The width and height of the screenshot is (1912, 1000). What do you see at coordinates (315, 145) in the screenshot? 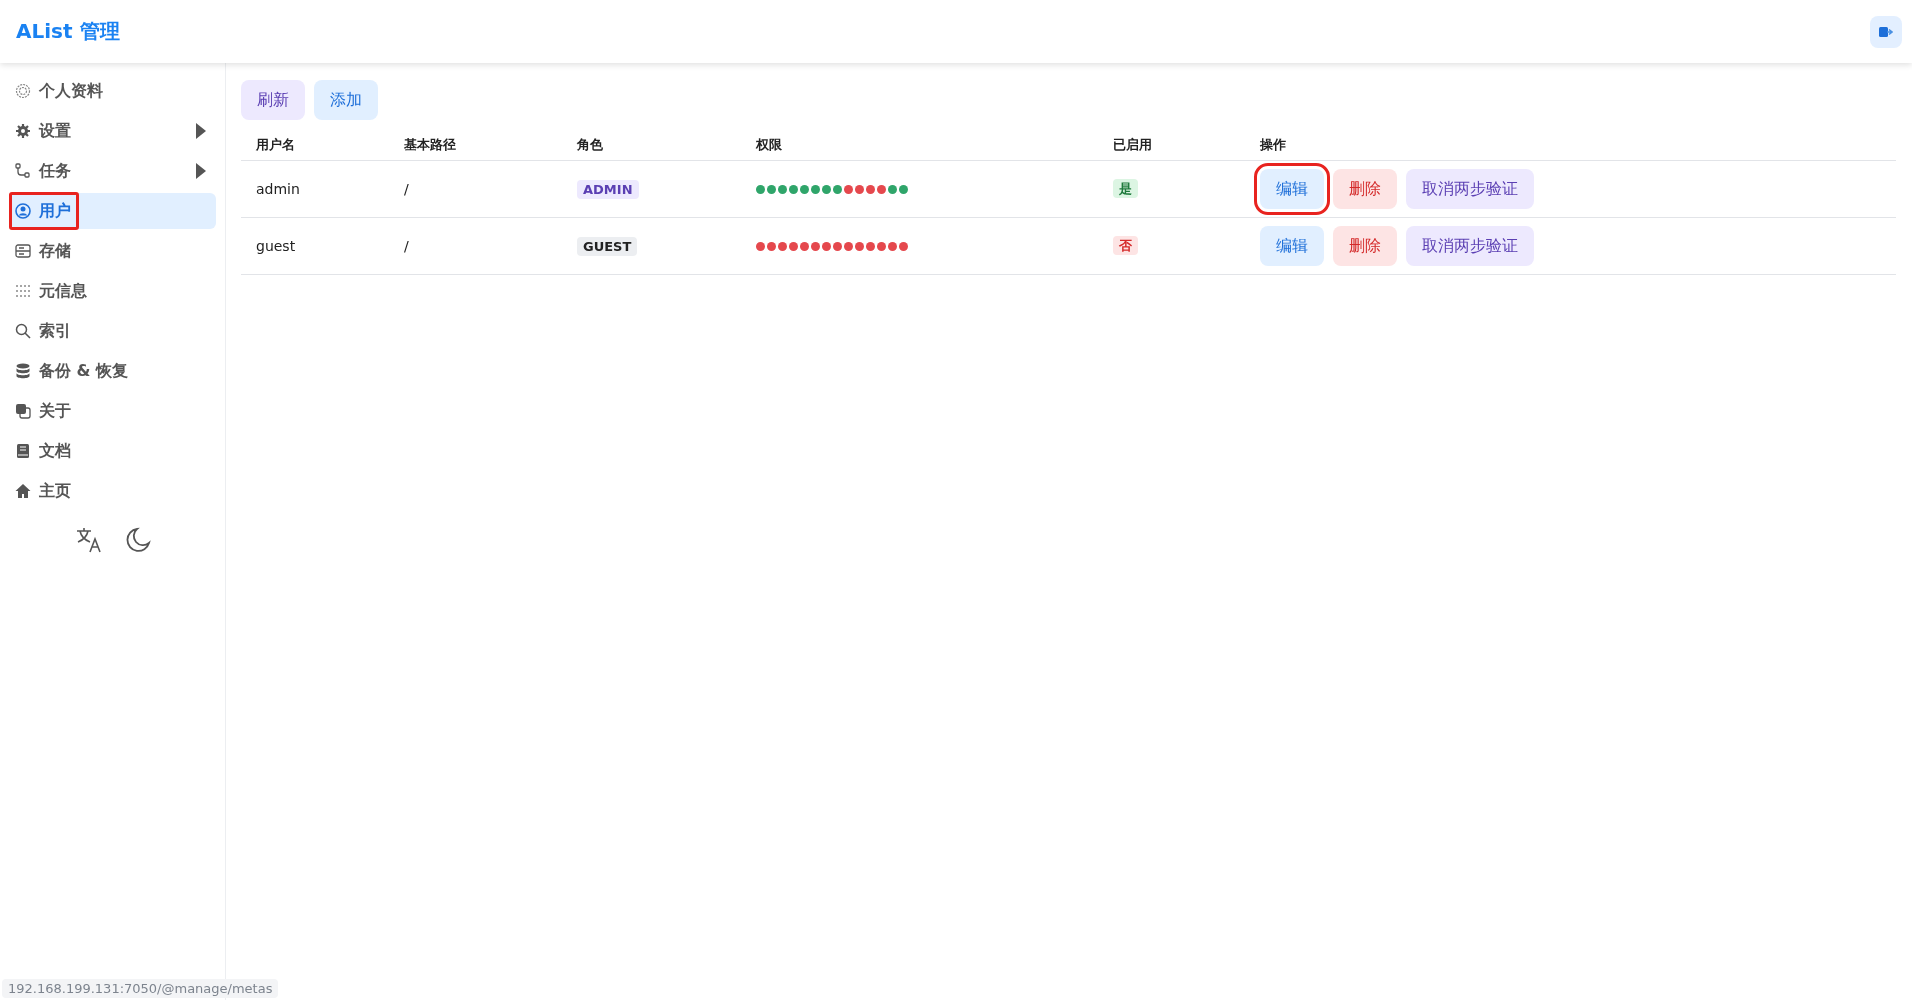
I see `column-header: 用户名` at bounding box center [315, 145].